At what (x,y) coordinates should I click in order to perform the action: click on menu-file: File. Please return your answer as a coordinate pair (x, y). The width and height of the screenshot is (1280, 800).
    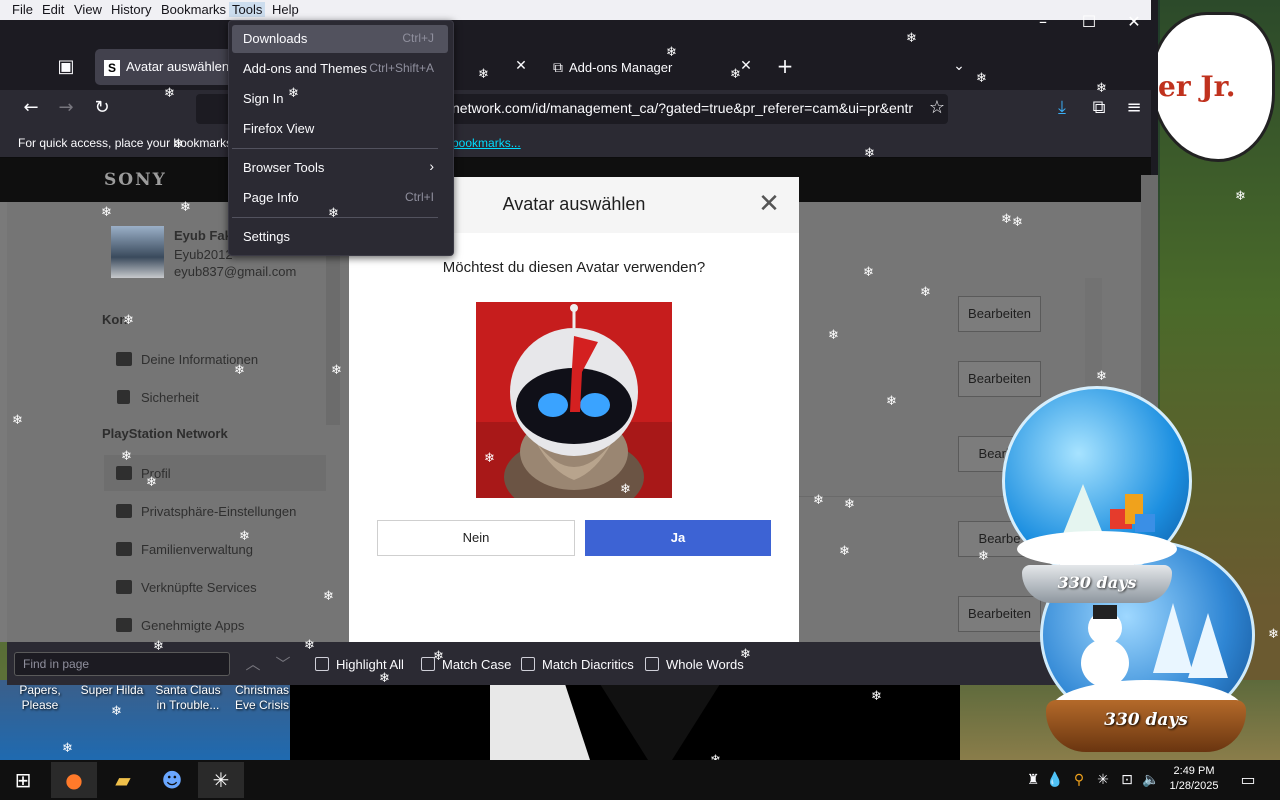
    Looking at the image, I should click on (22, 9).